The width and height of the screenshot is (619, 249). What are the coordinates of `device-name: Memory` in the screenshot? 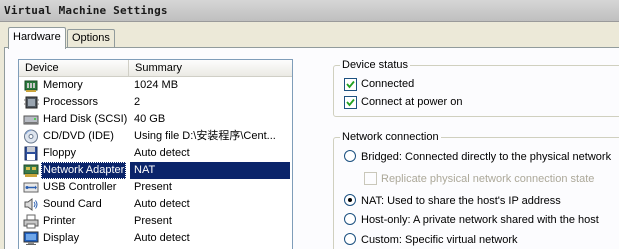 It's located at (63, 85).